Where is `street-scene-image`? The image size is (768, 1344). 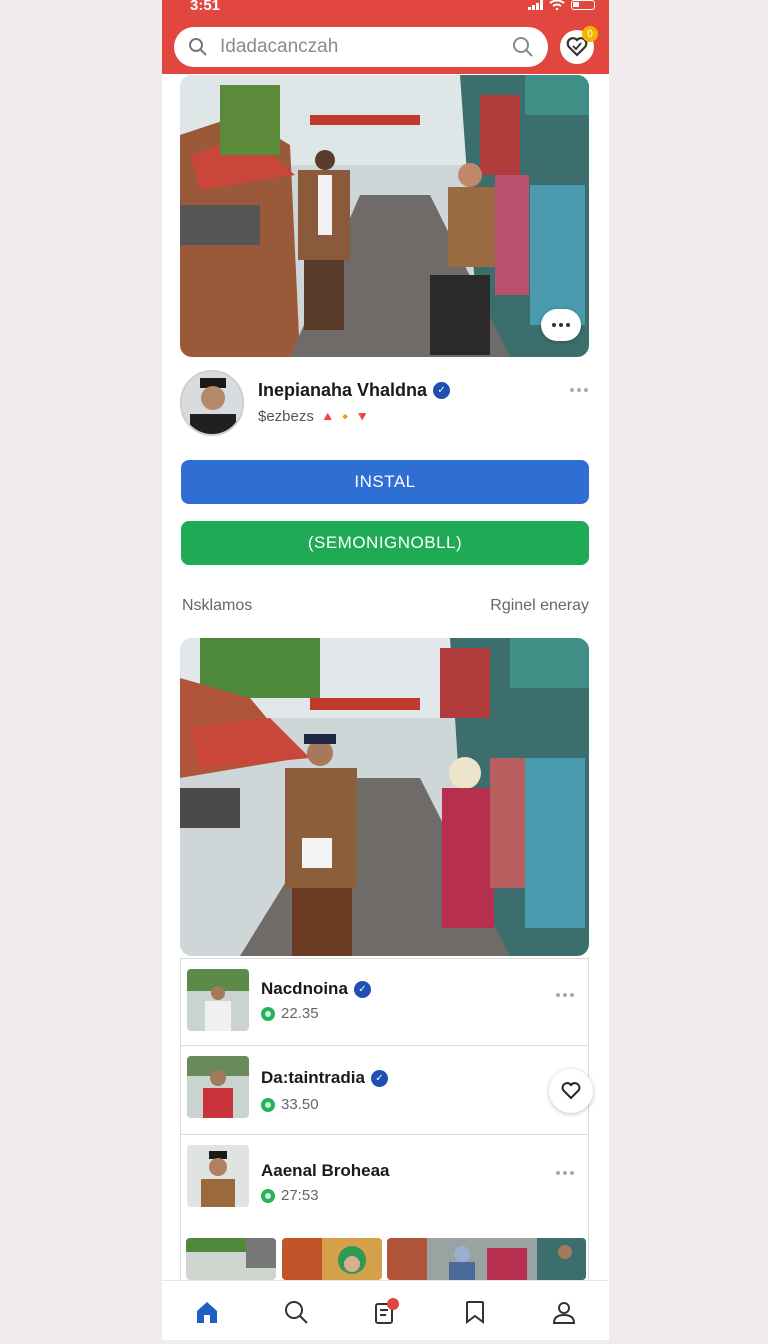
street-scene-image is located at coordinates (384, 216).